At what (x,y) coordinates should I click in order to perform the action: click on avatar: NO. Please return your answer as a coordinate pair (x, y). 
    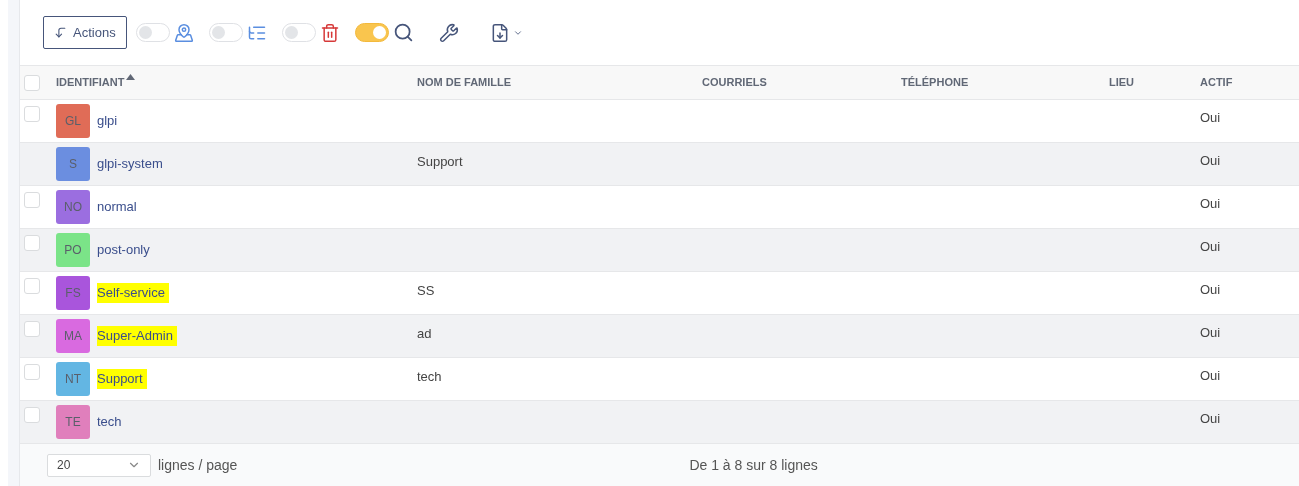
    Looking at the image, I should click on (73, 207).